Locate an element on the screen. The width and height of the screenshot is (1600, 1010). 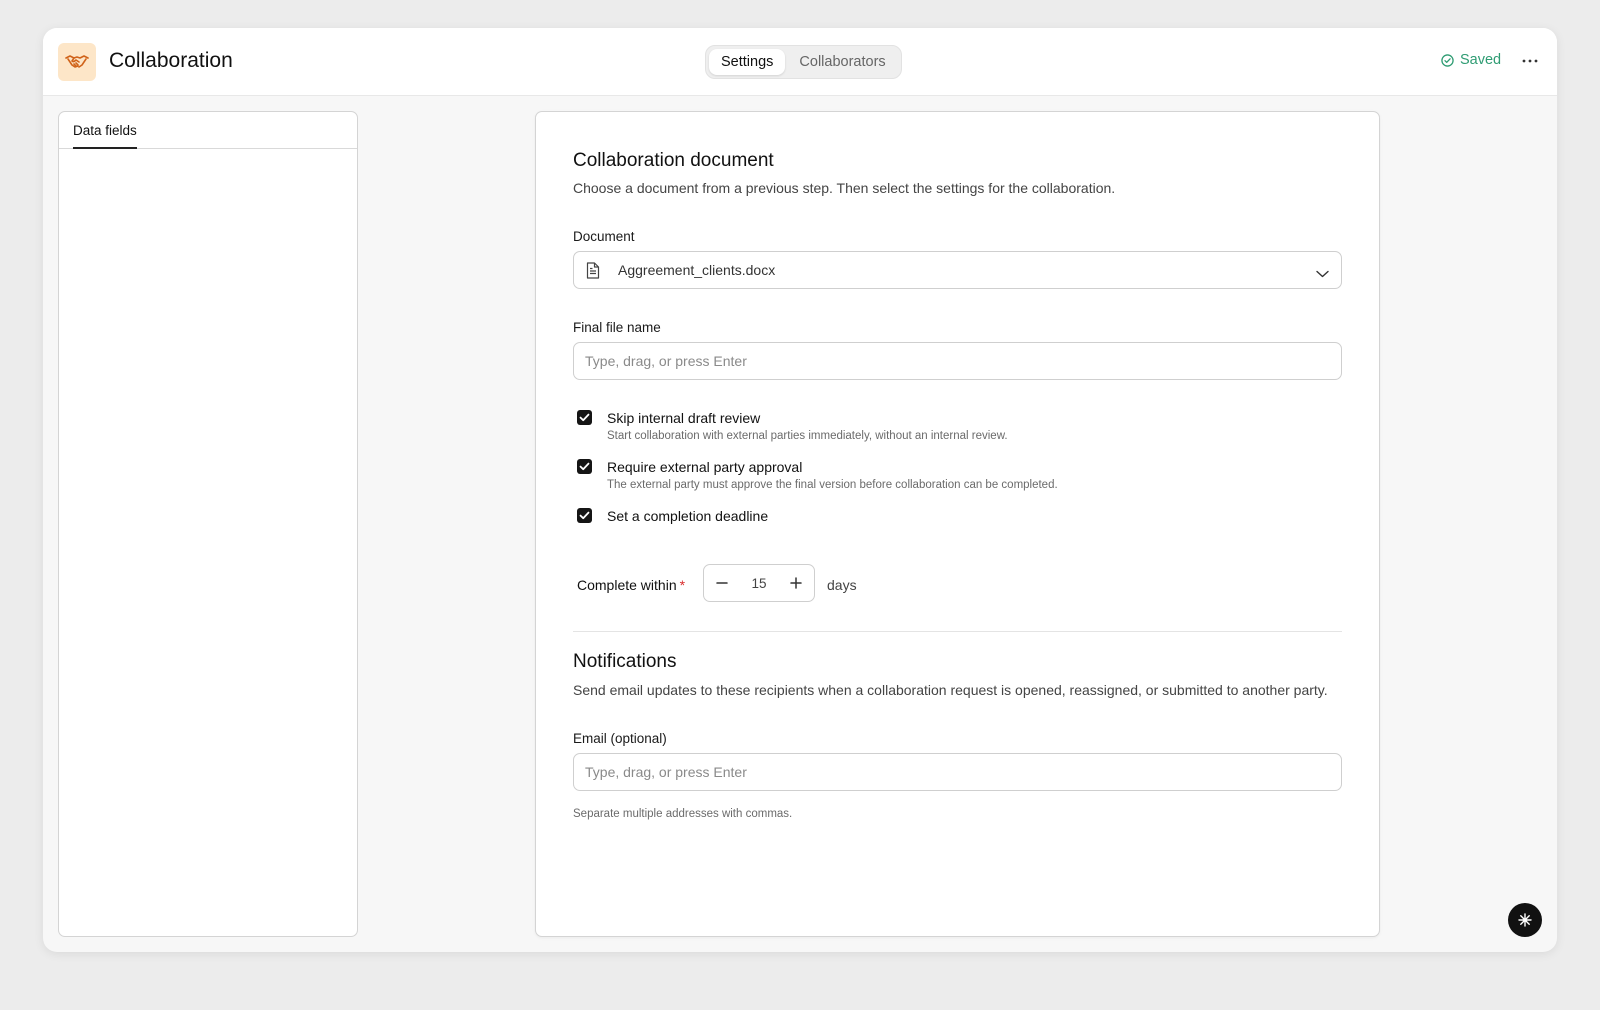
sparkle-icon is located at coordinates (1525, 920).